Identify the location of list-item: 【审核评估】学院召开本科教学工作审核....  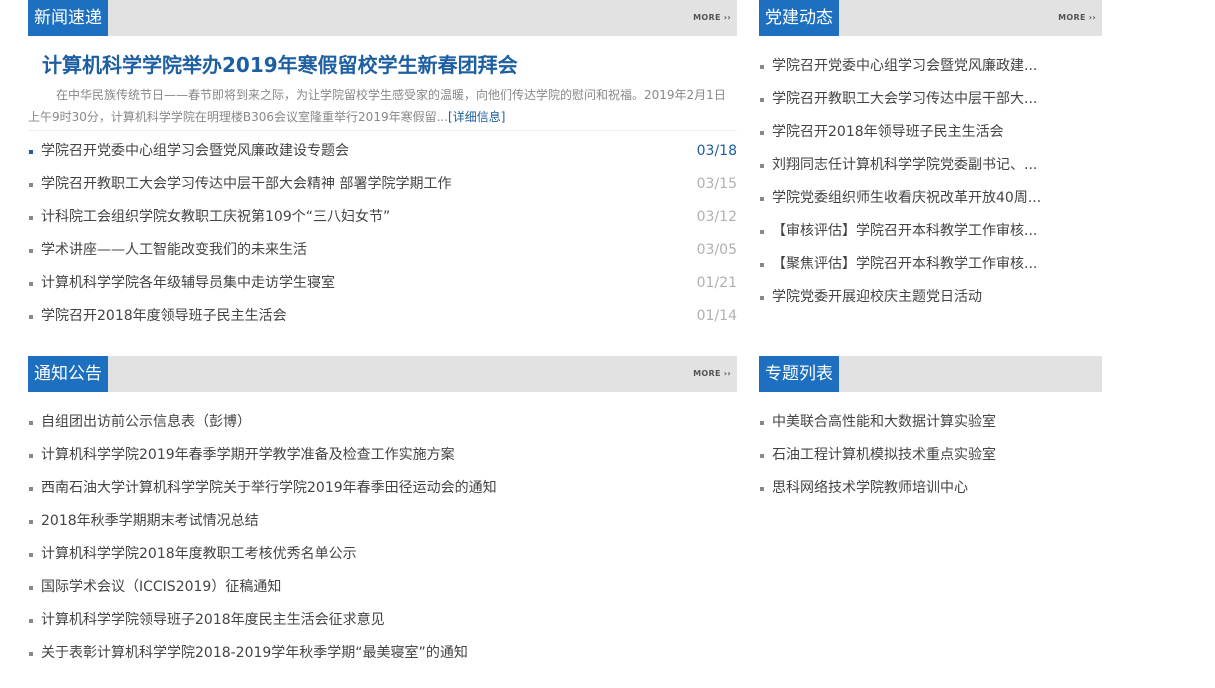
(930, 231).